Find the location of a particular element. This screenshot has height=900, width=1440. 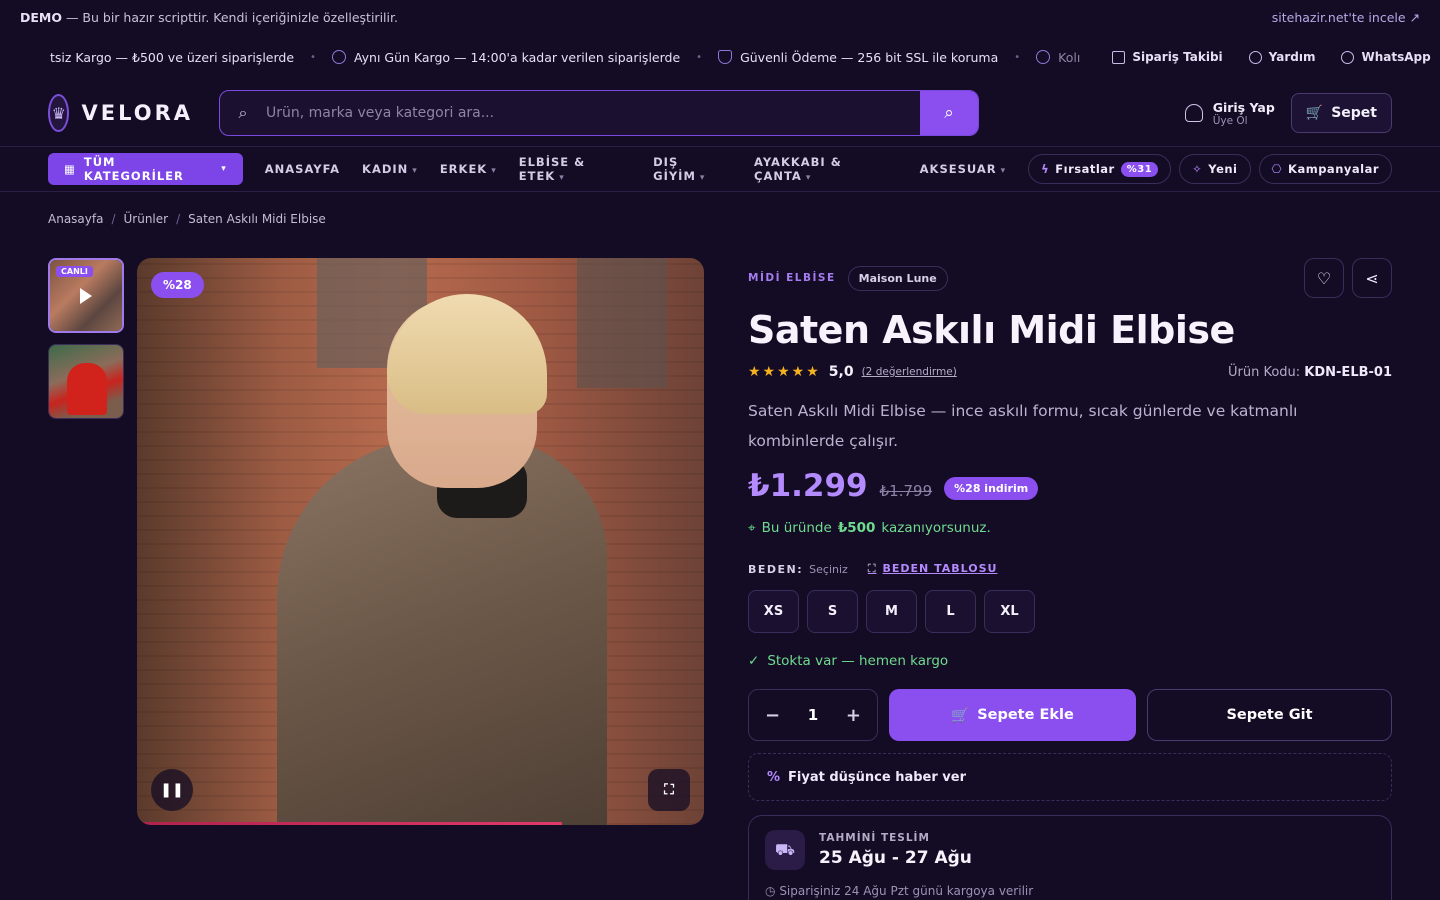

old-price: ₺1.799 is located at coordinates (906, 491).